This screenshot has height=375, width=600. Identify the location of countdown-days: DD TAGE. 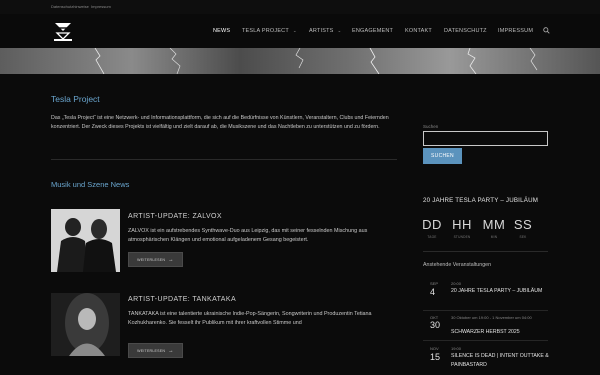
(432, 228).